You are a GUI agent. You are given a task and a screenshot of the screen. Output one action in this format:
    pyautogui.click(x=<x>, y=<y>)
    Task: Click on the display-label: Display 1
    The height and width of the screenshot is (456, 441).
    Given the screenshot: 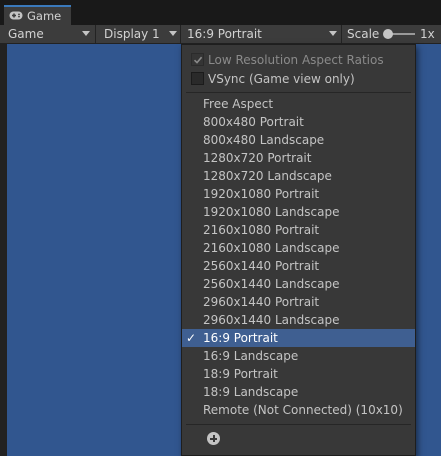 What is the action you would take?
    pyautogui.click(x=132, y=34)
    